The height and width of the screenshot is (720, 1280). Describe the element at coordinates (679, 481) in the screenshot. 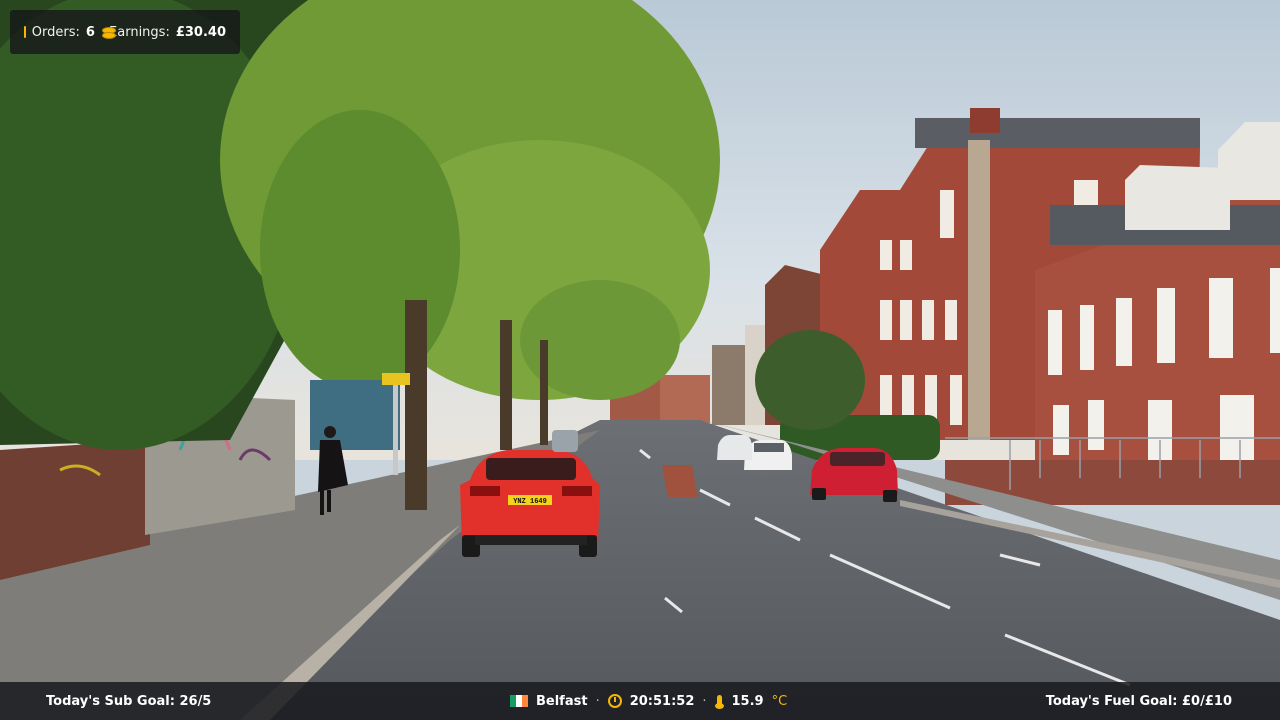

I see `red-bus-lane` at that location.